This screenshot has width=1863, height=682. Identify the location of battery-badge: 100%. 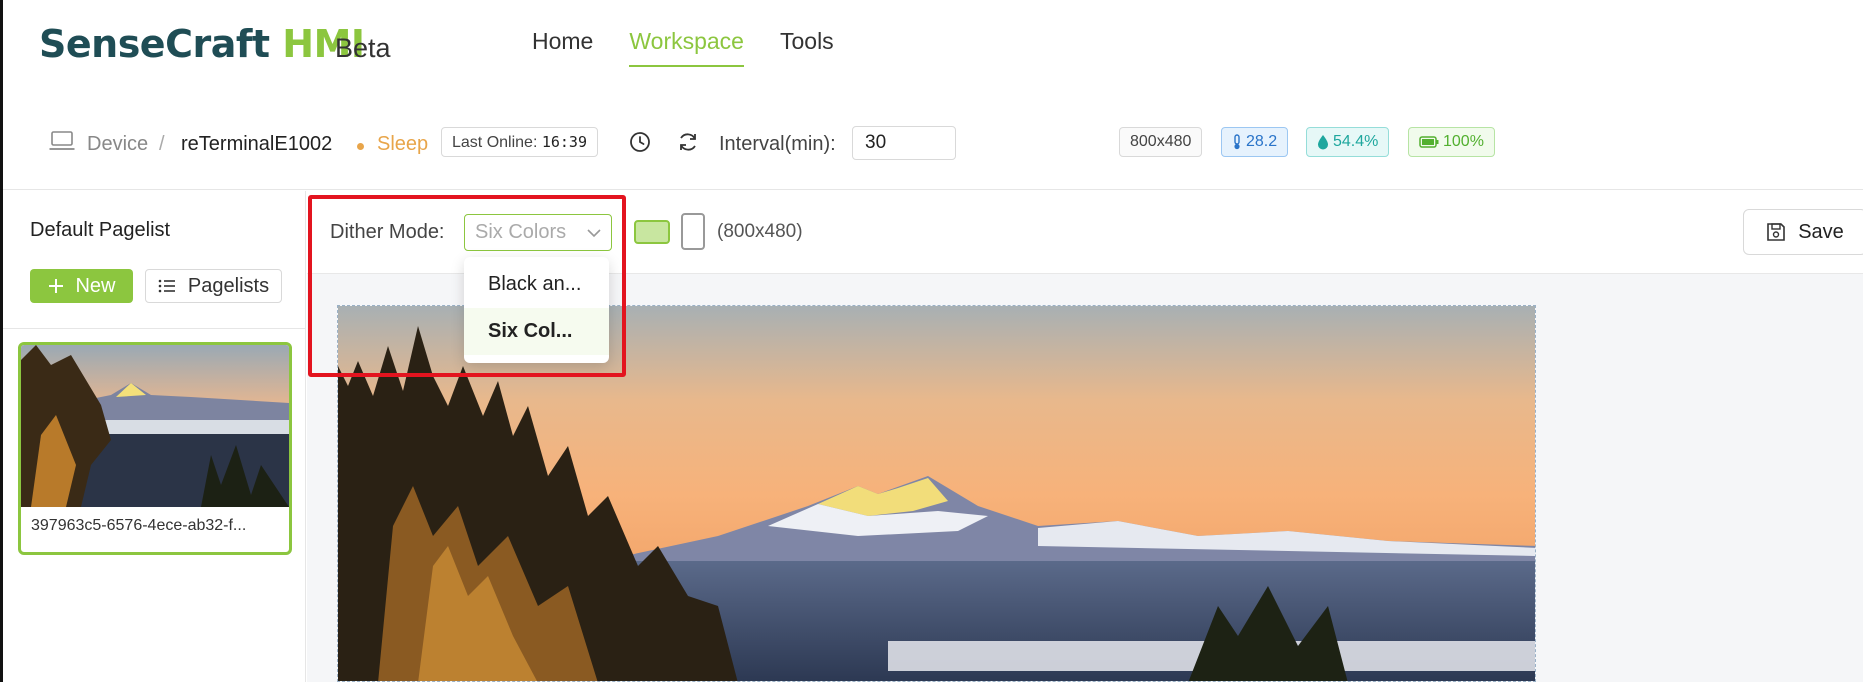
(1451, 142).